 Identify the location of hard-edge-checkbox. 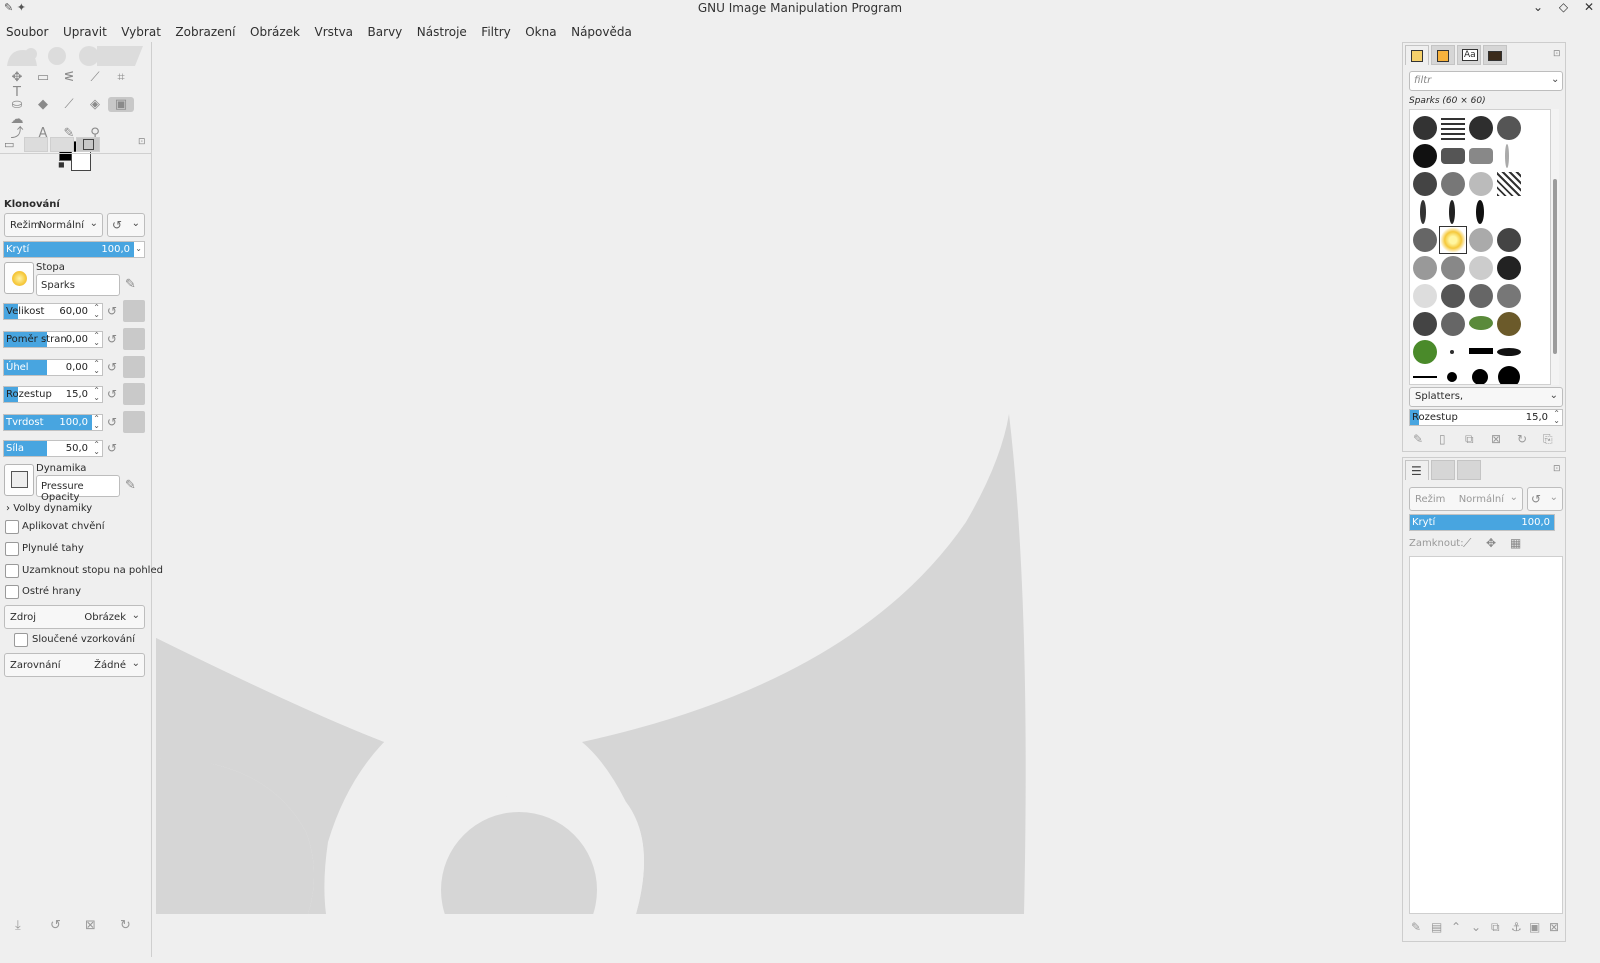
(12, 592).